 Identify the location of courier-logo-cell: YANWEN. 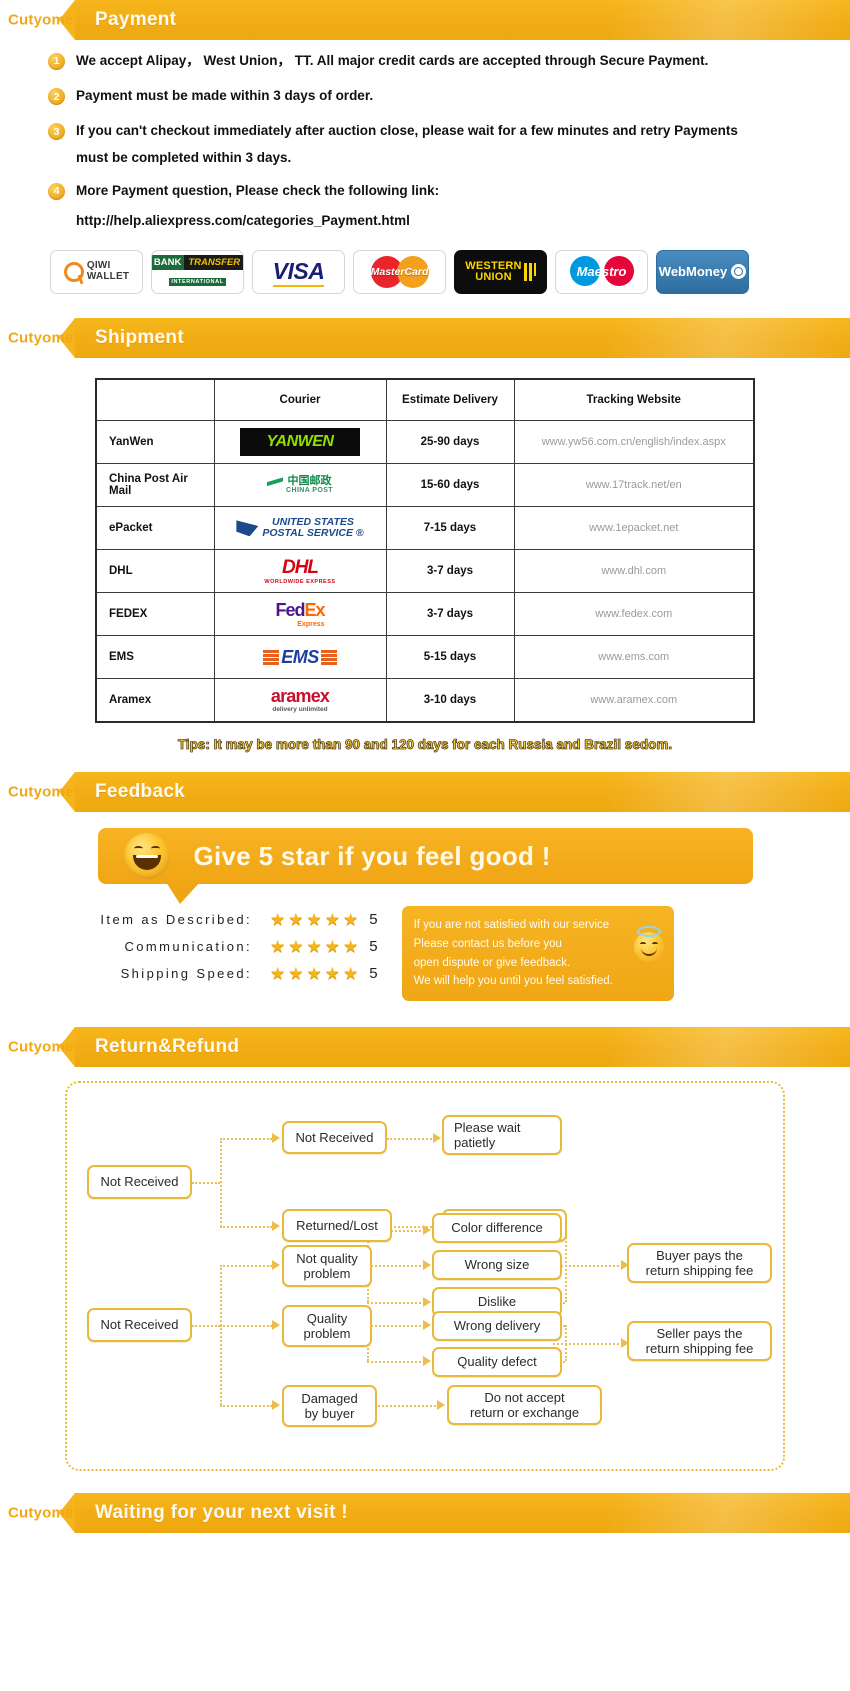
(300, 442).